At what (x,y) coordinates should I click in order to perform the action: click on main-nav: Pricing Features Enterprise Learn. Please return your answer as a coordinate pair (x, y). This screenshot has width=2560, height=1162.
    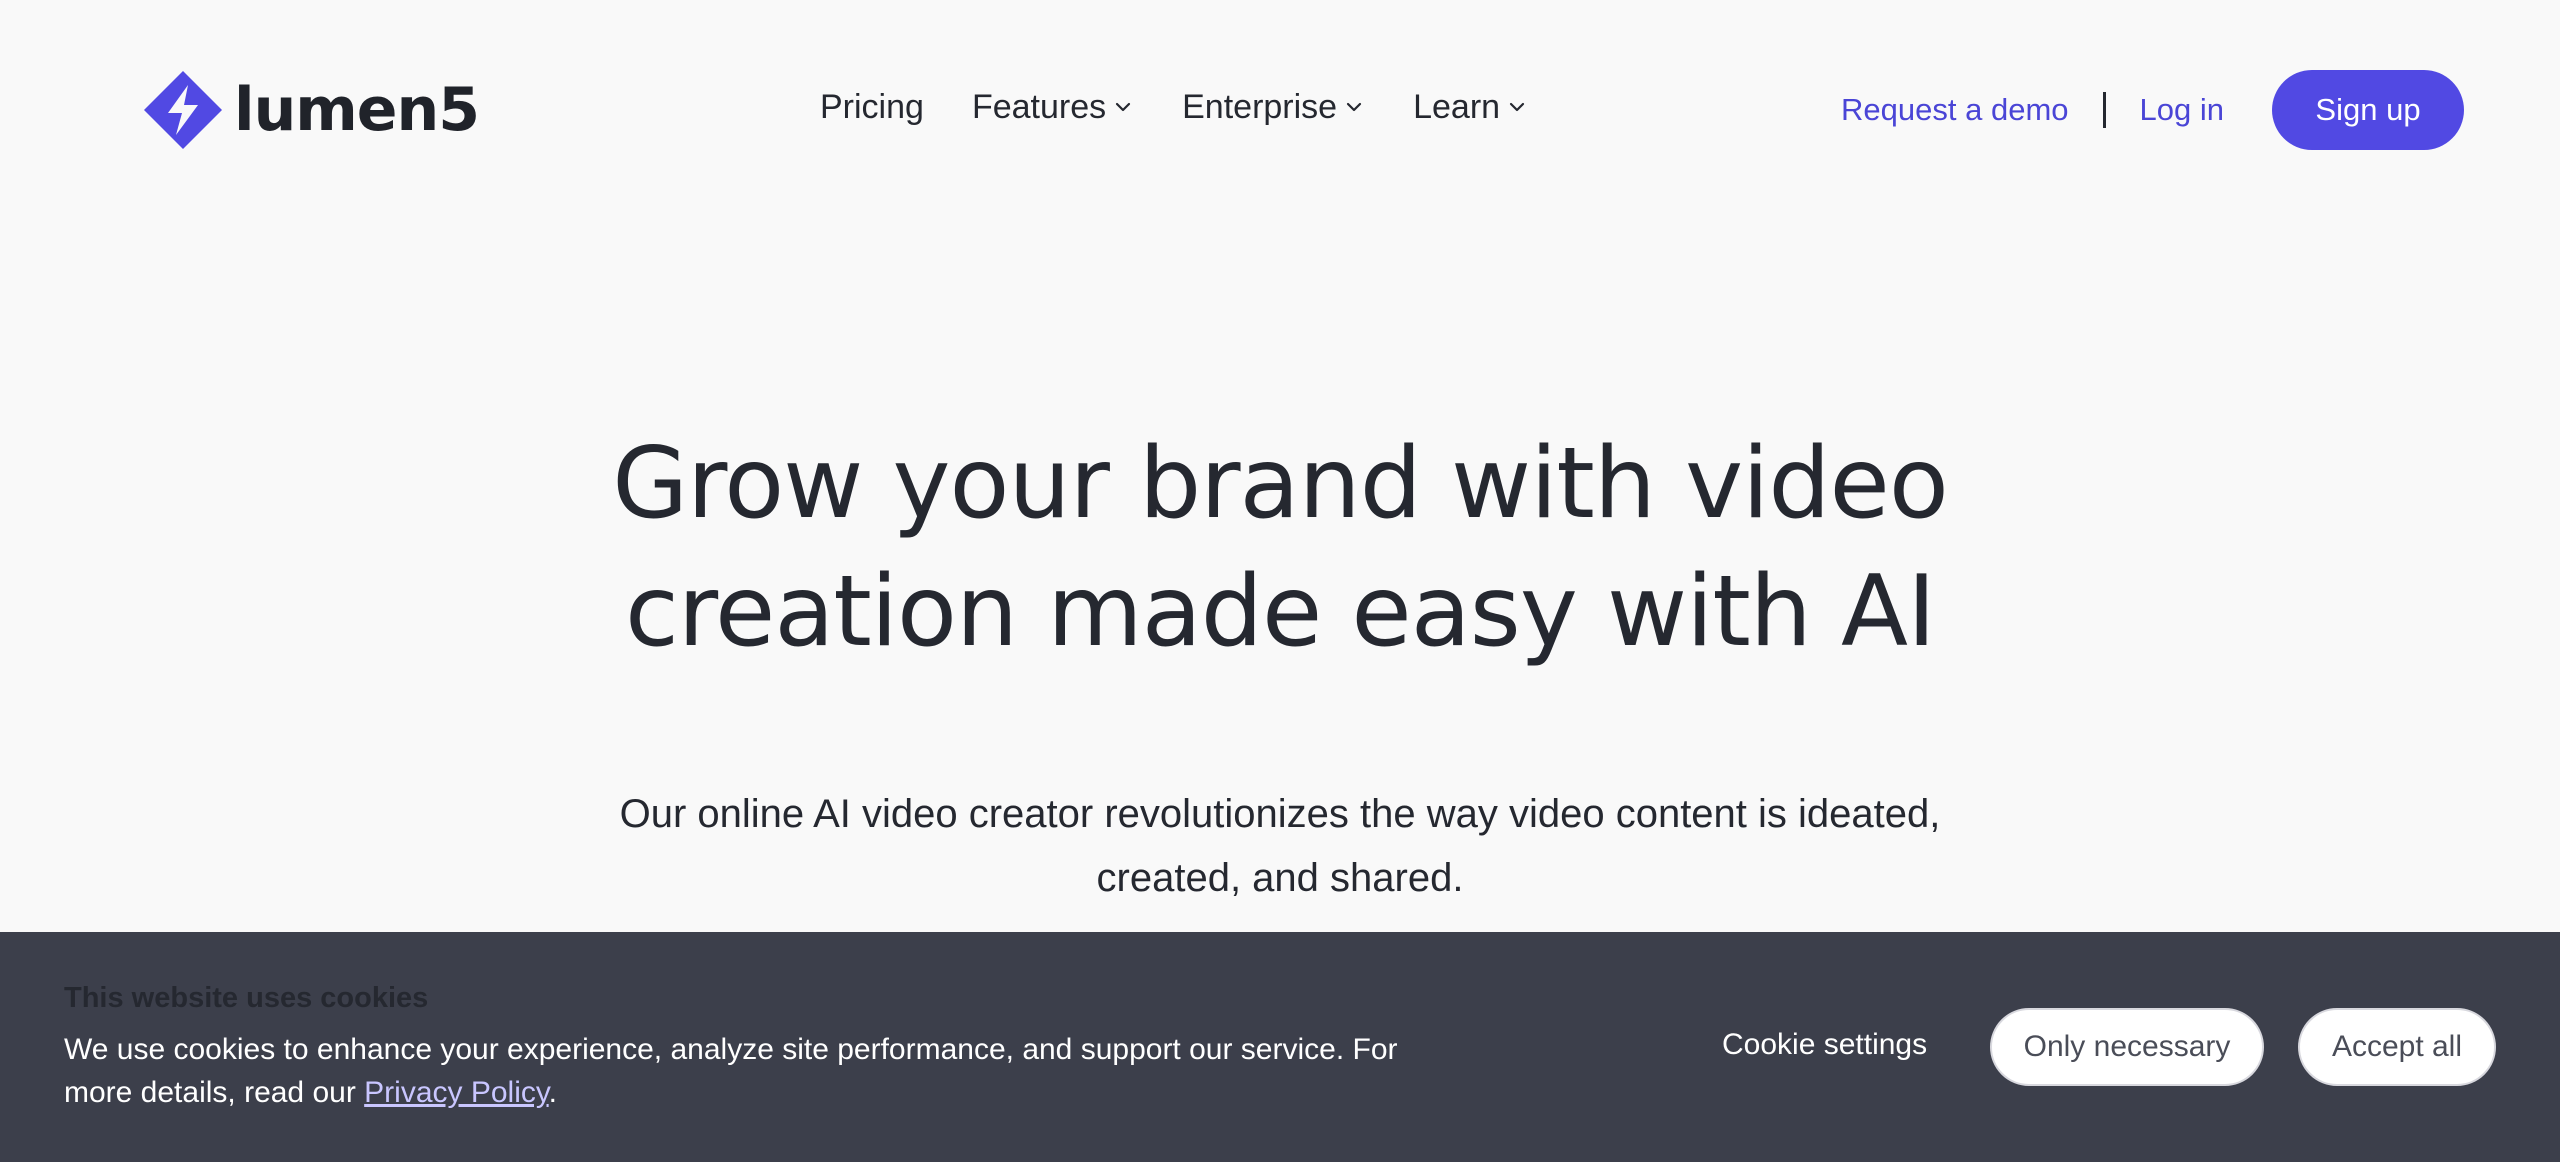
    Looking at the image, I should click on (1198, 107).